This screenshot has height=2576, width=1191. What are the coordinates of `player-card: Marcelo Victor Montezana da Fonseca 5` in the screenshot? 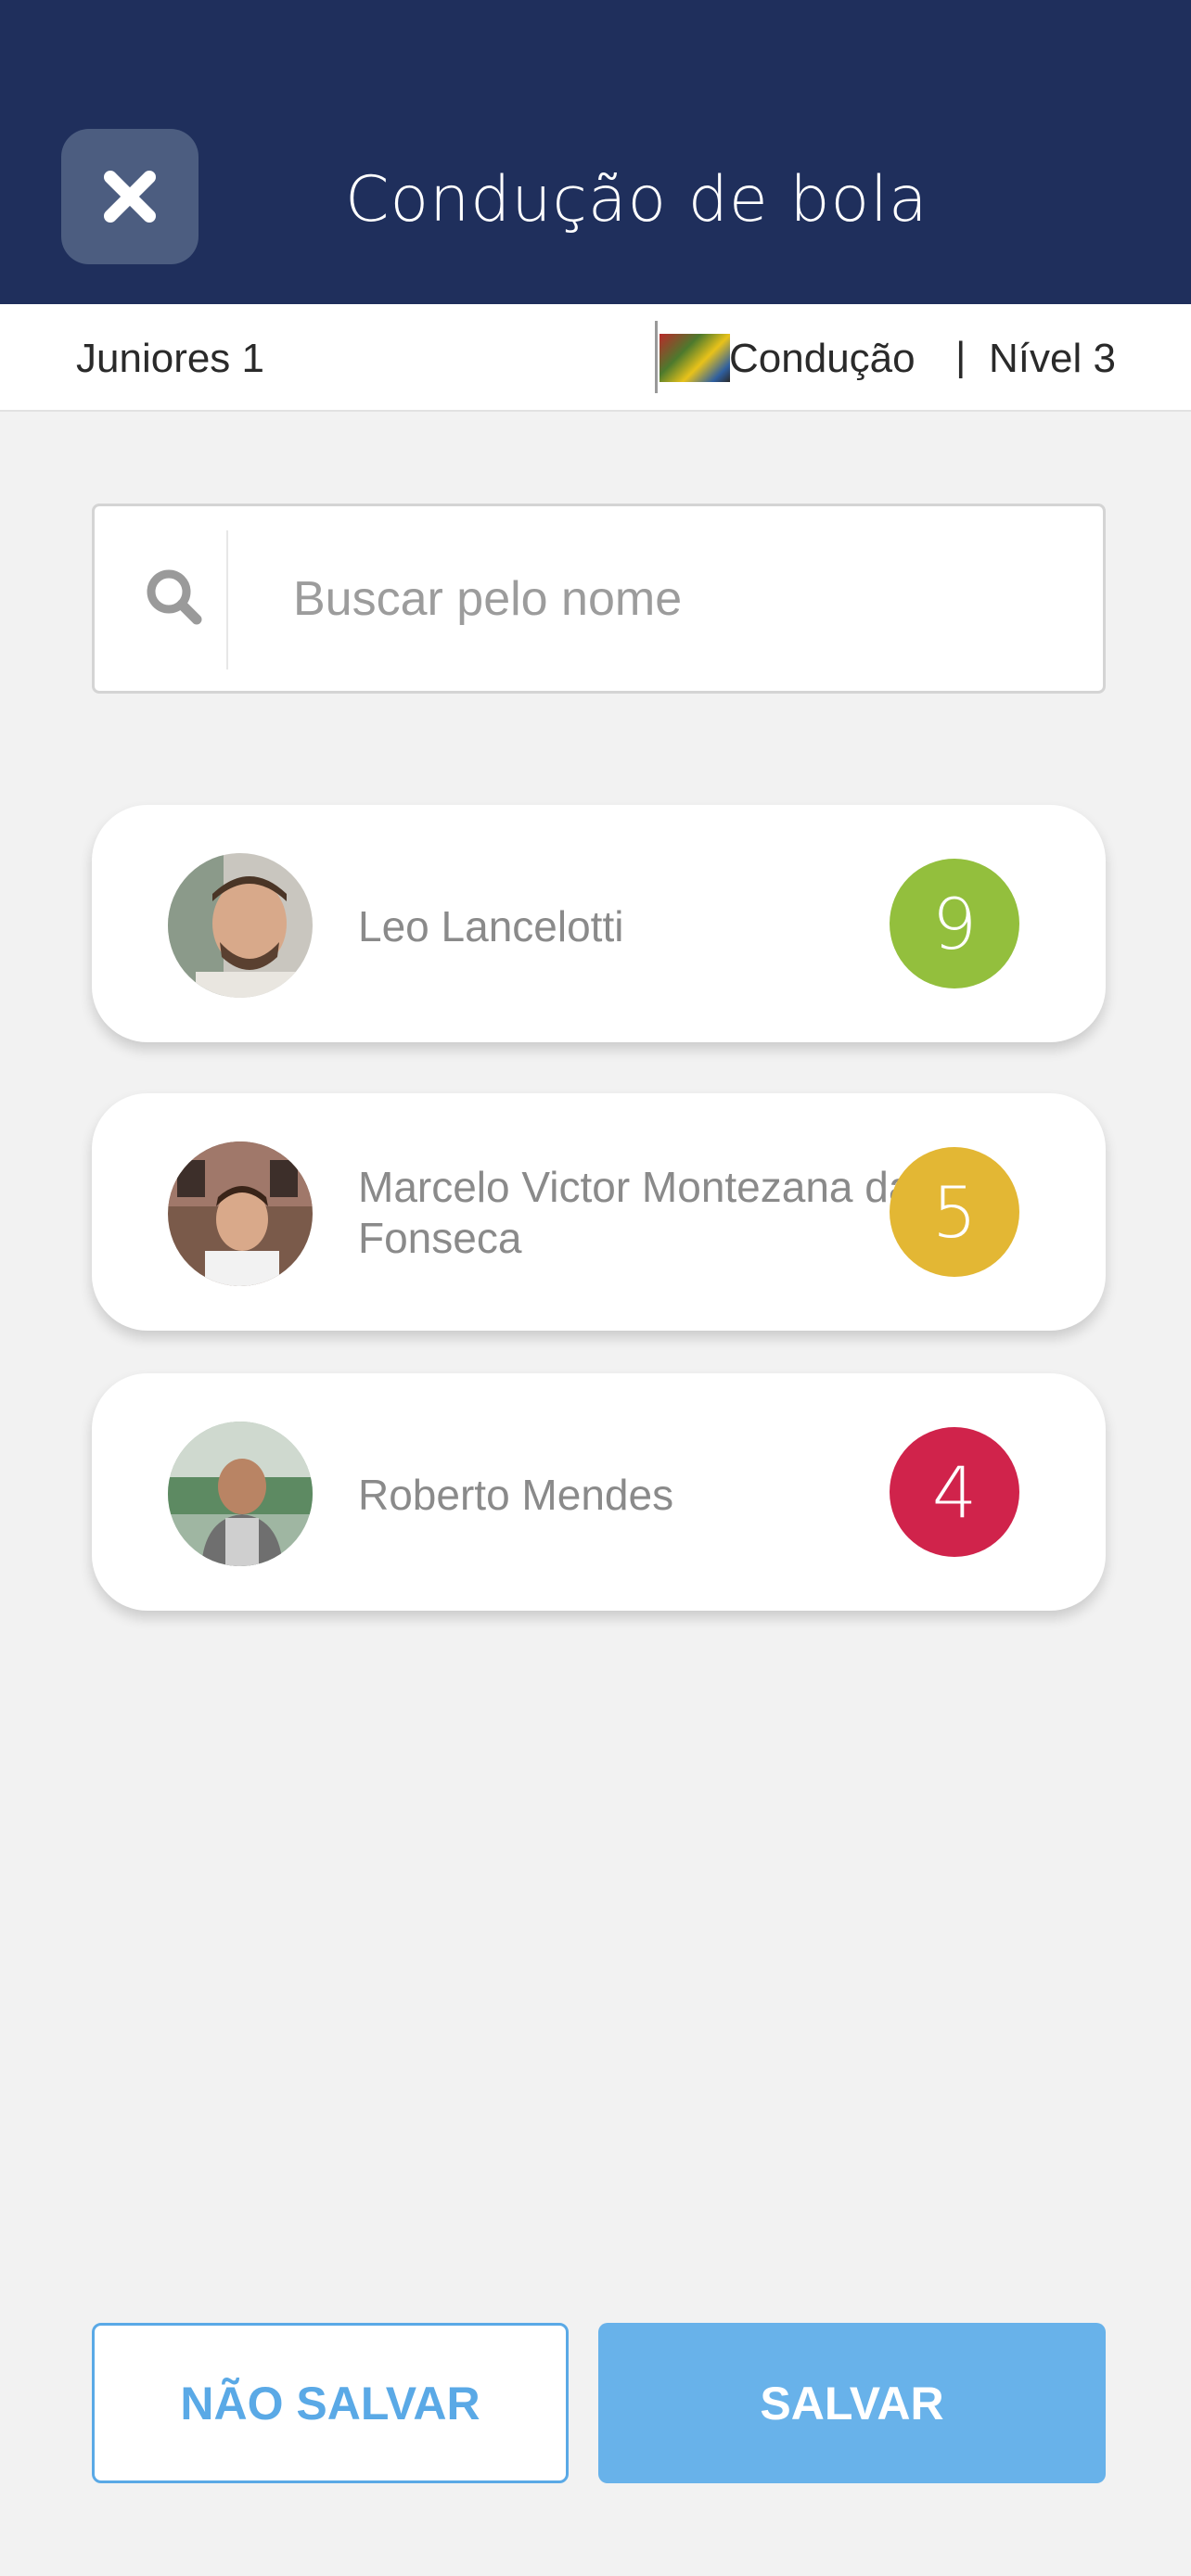 It's located at (599, 1212).